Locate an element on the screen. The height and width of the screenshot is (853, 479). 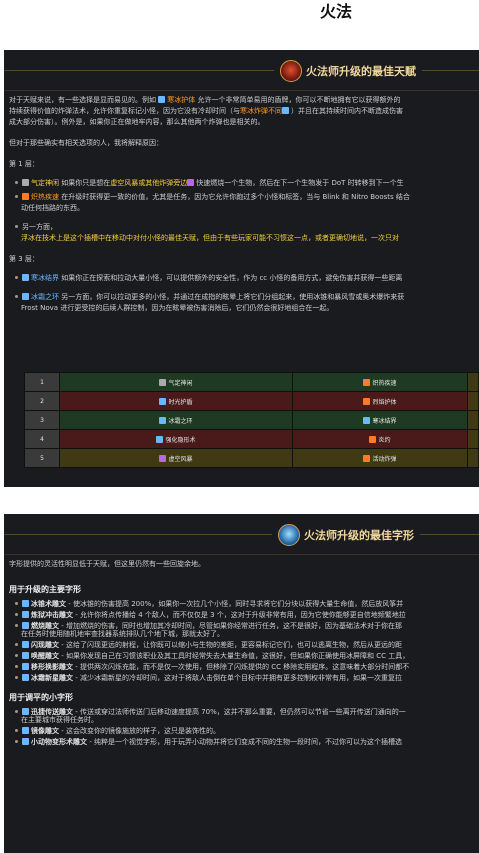
talent-row: 4 强化隐形术 炎灼 is located at coordinates (251, 439).